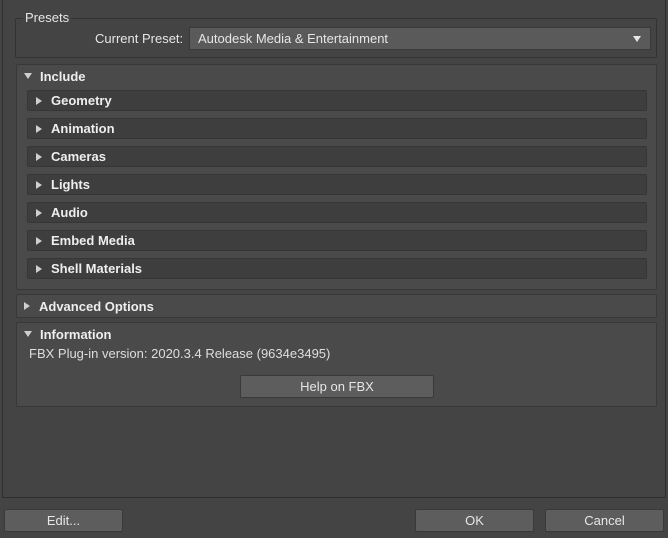  What do you see at coordinates (293, 38) in the screenshot?
I see `current-preset-value: Autodesk Media & Entertainment` at bounding box center [293, 38].